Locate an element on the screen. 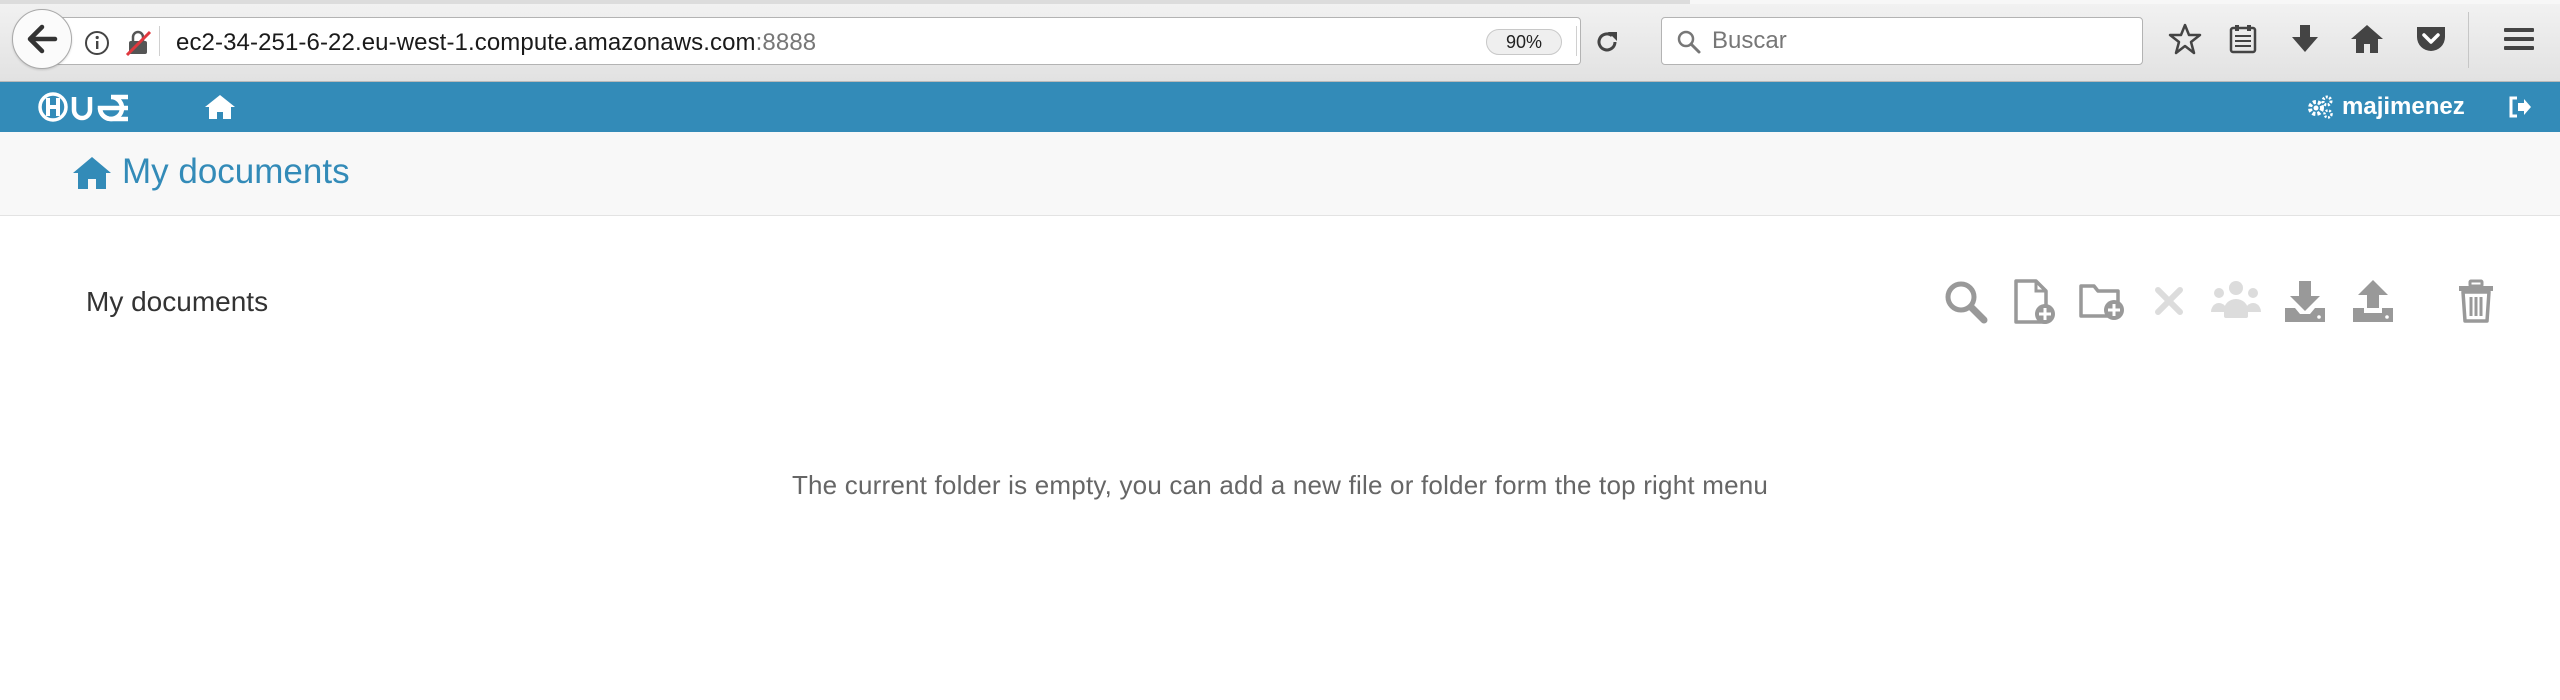 The width and height of the screenshot is (2560, 700). back-arrow-icon is located at coordinates (42, 39).